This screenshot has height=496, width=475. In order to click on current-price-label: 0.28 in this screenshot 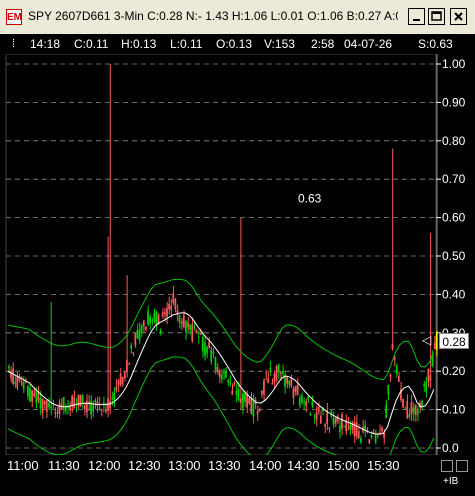, I will do `click(454, 341)`.